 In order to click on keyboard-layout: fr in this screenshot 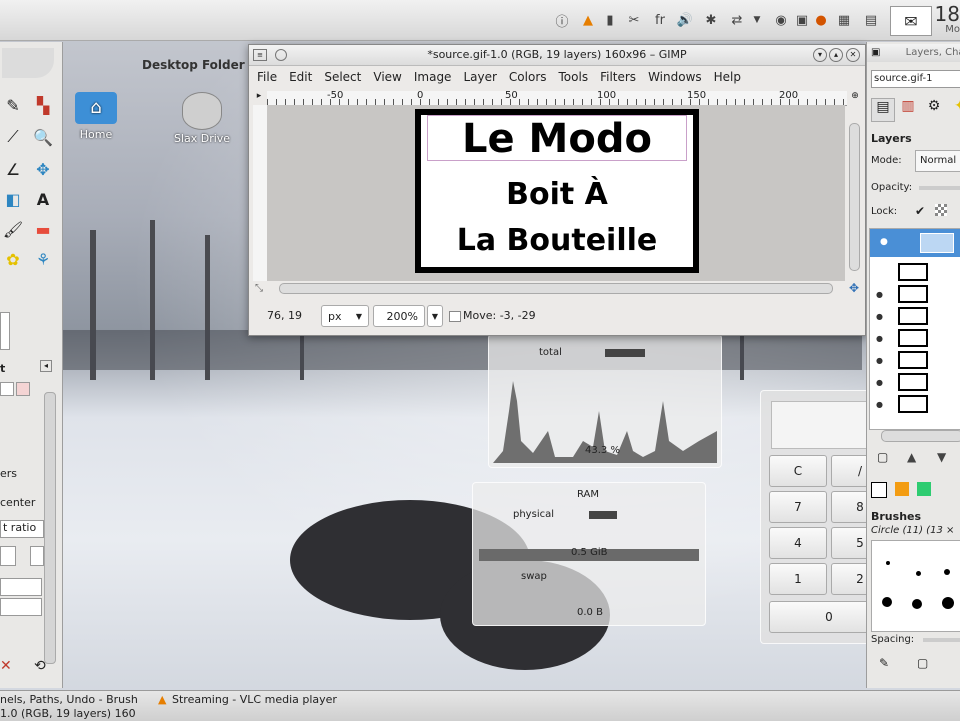, I will do `click(660, 20)`.